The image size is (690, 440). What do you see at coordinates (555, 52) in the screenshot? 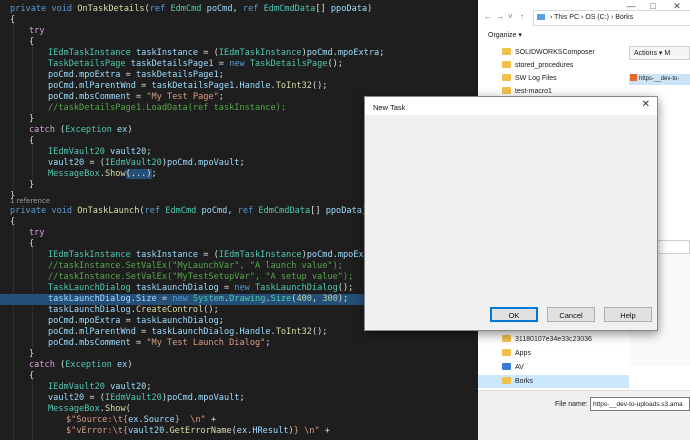
I see `tree-item-label: SOLIDWORKSComposer` at bounding box center [555, 52].